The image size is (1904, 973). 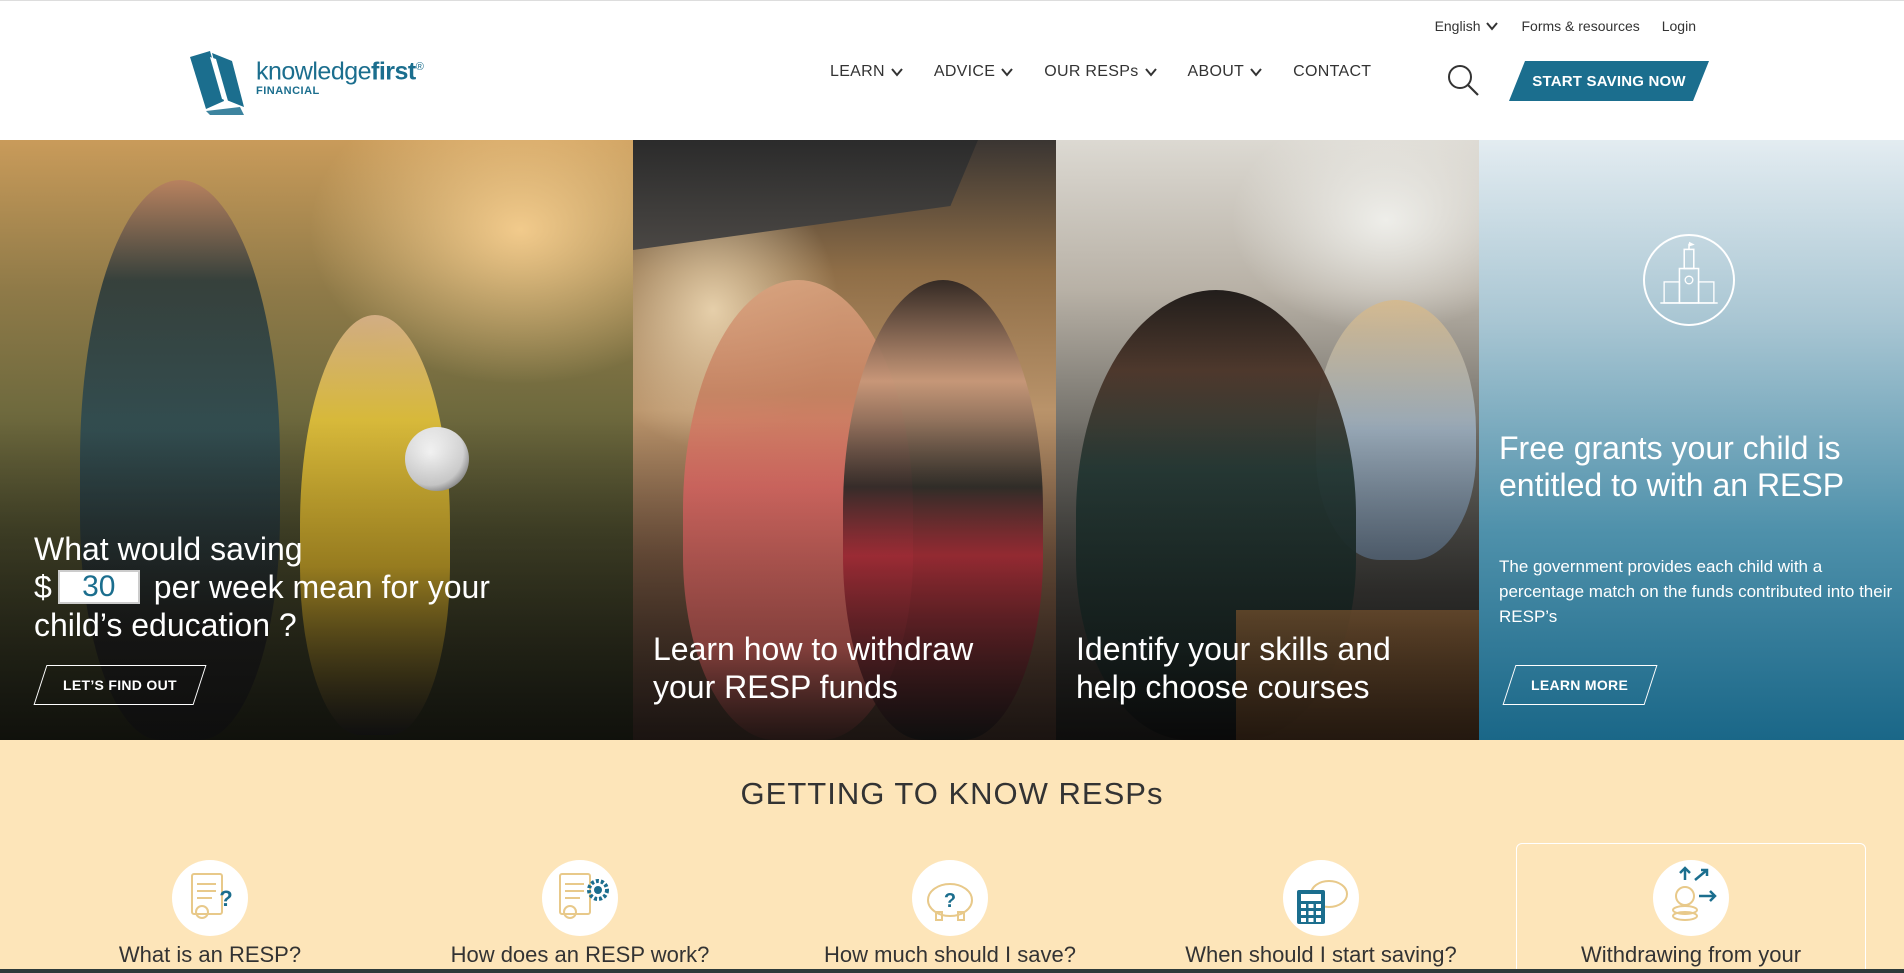 I want to click on card-when-start: When should I start saving?, so click(x=1321, y=914).